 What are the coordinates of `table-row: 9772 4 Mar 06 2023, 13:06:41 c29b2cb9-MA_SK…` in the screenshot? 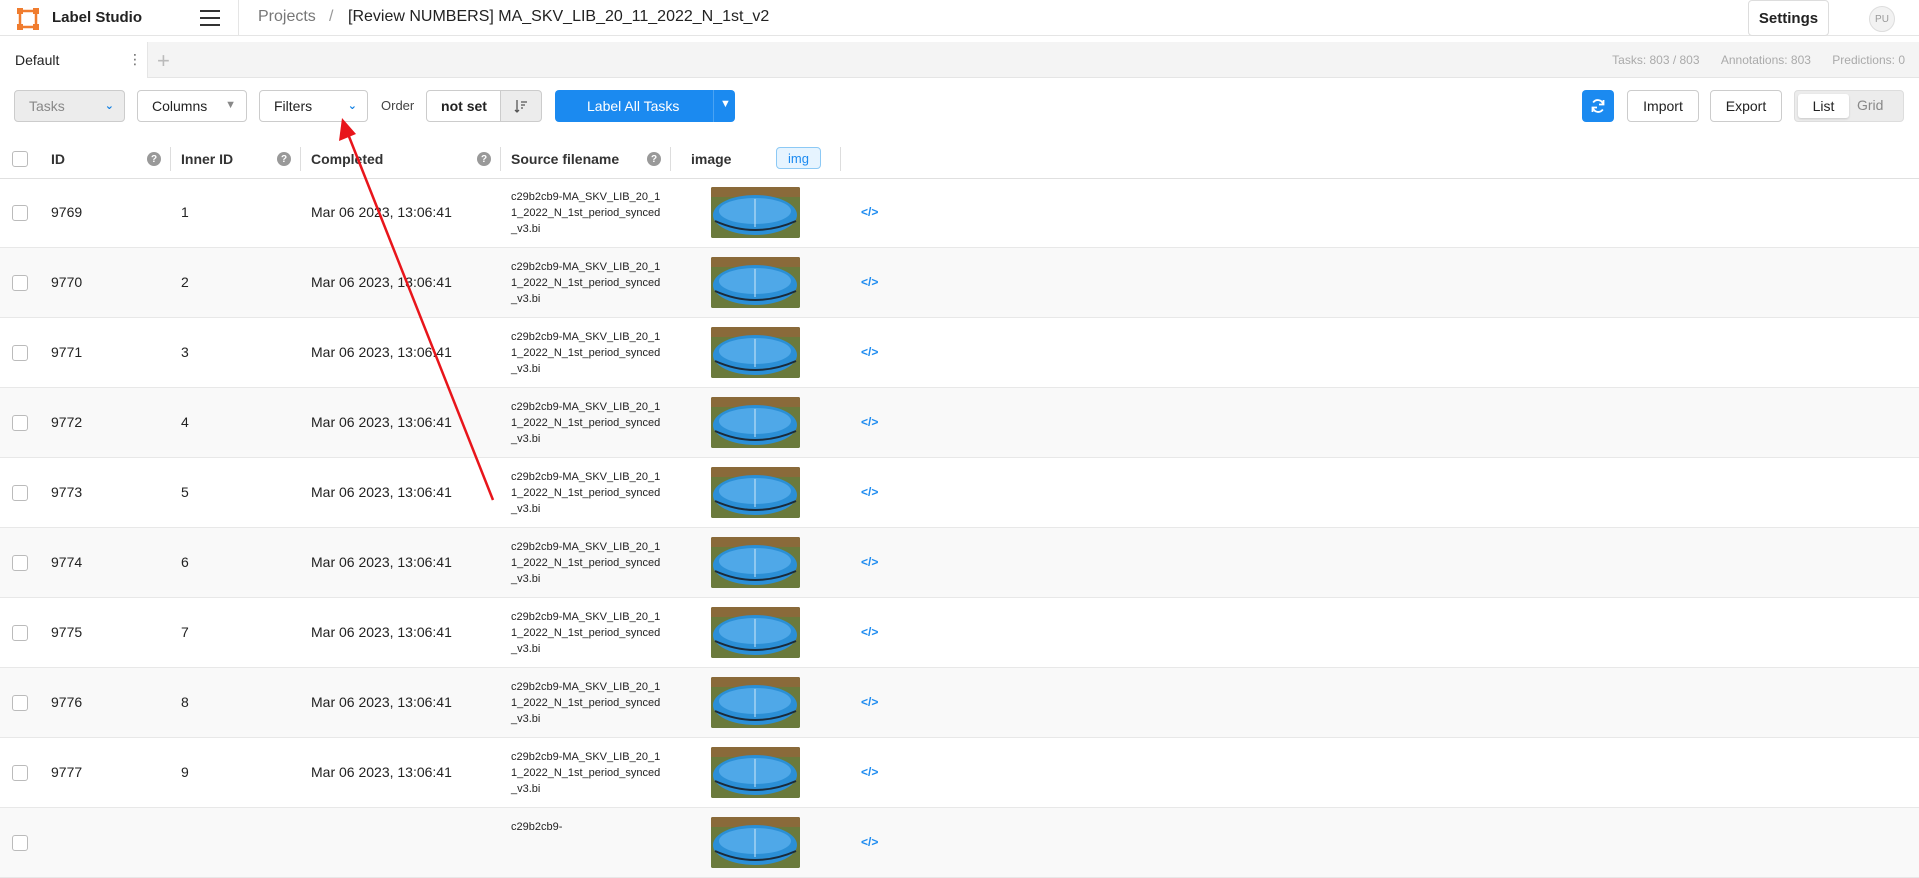 It's located at (959, 423).